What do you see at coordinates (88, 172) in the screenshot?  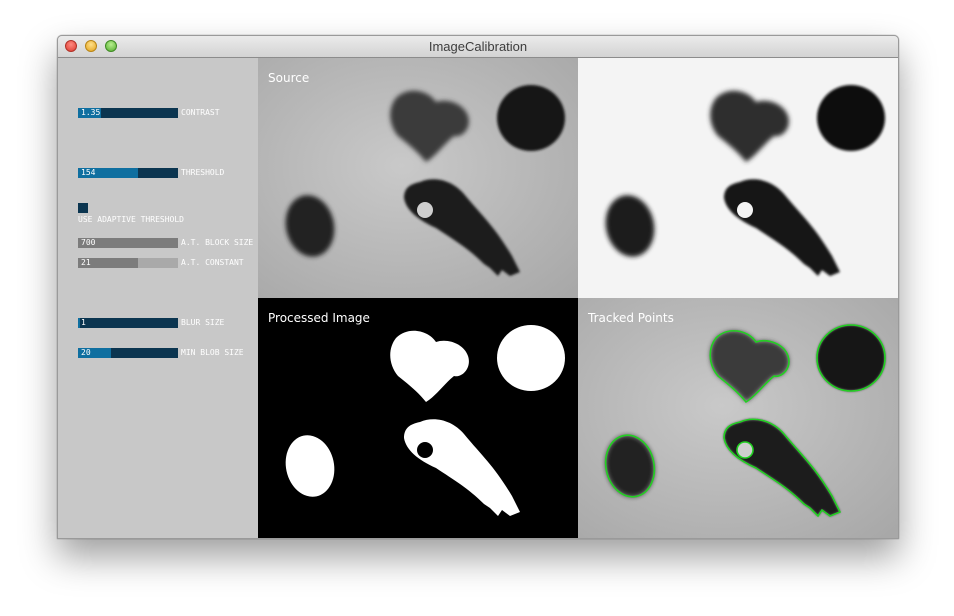 I see `threshold-value: 154` at bounding box center [88, 172].